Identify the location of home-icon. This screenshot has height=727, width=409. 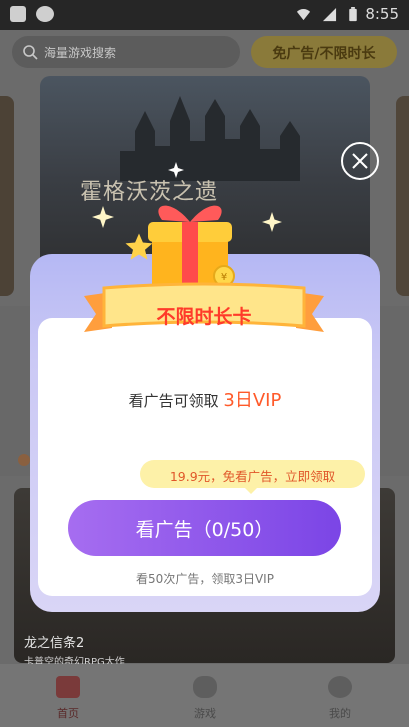
(68, 687).